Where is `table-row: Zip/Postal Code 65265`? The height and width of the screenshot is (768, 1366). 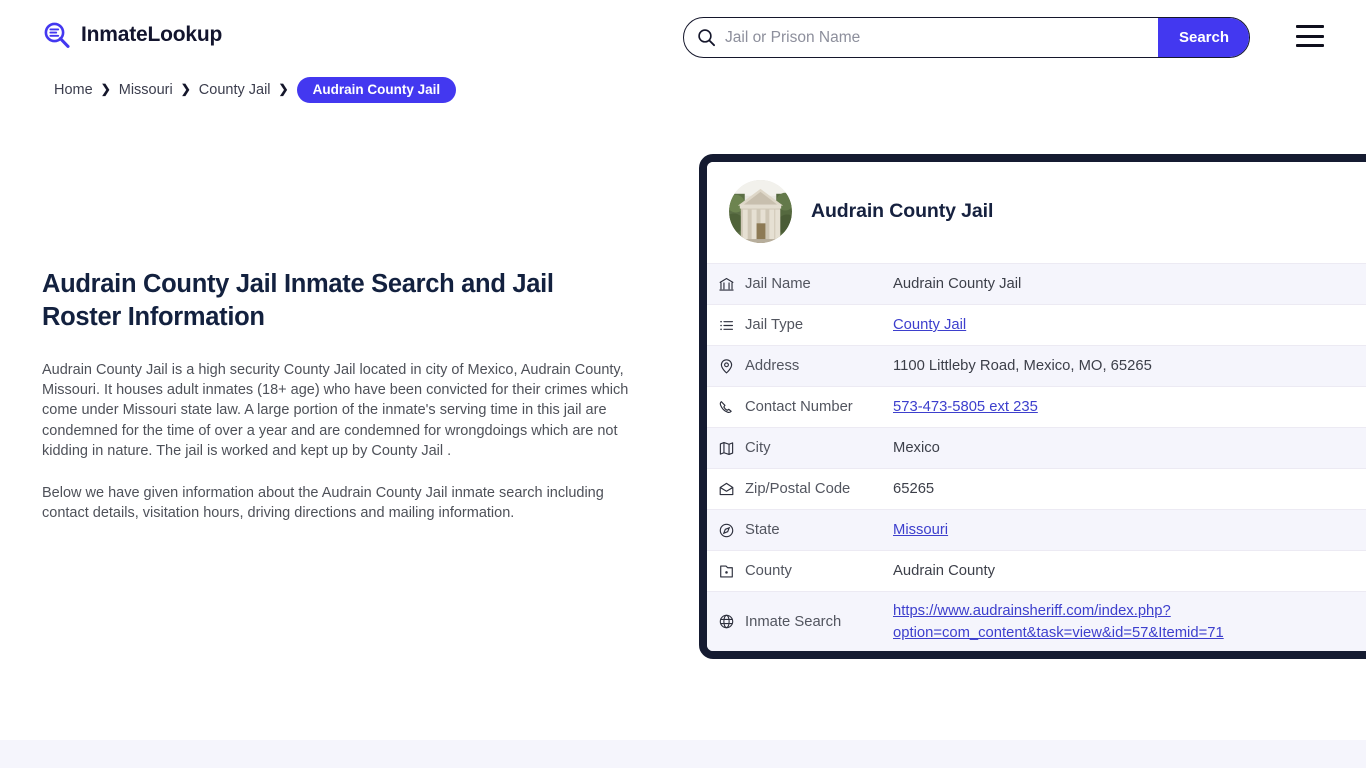
table-row: Zip/Postal Code 65265 is located at coordinates (1036, 488).